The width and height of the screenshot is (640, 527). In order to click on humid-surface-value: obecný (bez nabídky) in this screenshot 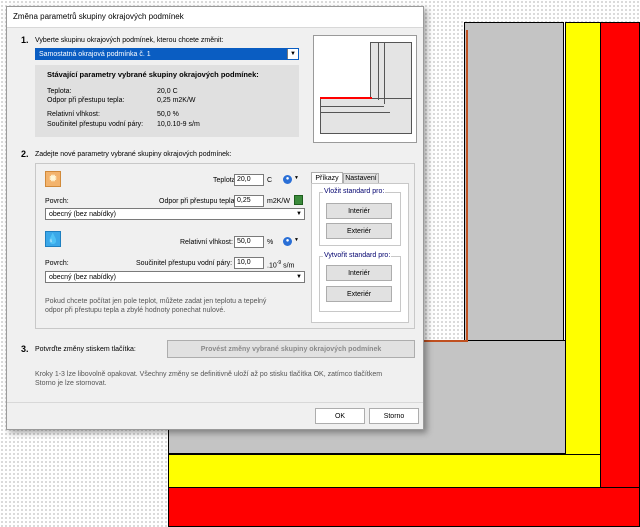, I will do `click(82, 277)`.